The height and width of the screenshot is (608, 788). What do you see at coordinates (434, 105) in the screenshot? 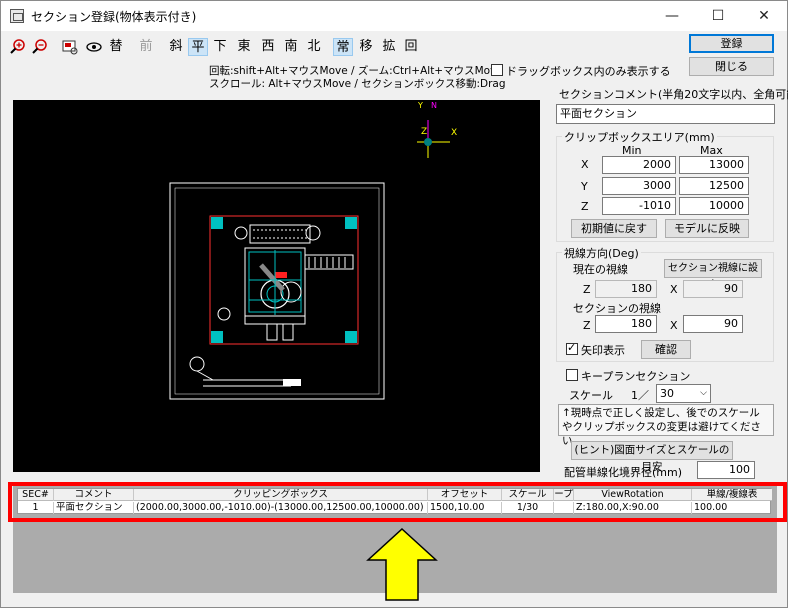
I see `svg-text: N` at bounding box center [434, 105].